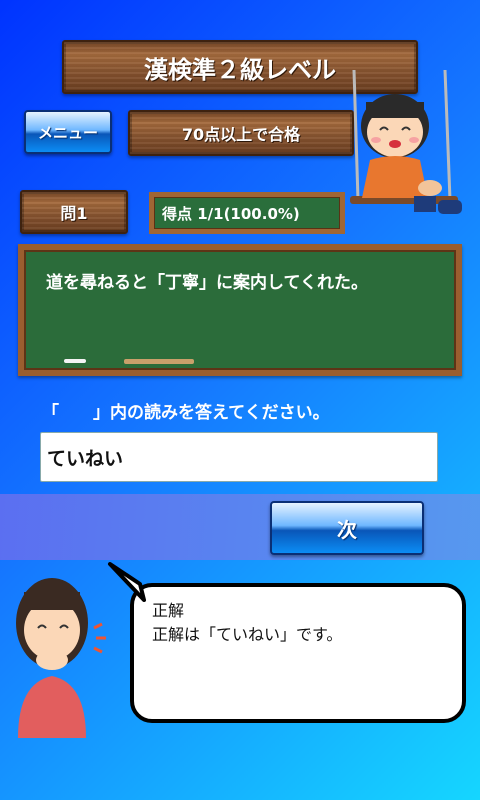  I want to click on feedback-message: 正解は「ていねい」です。, so click(247, 634).